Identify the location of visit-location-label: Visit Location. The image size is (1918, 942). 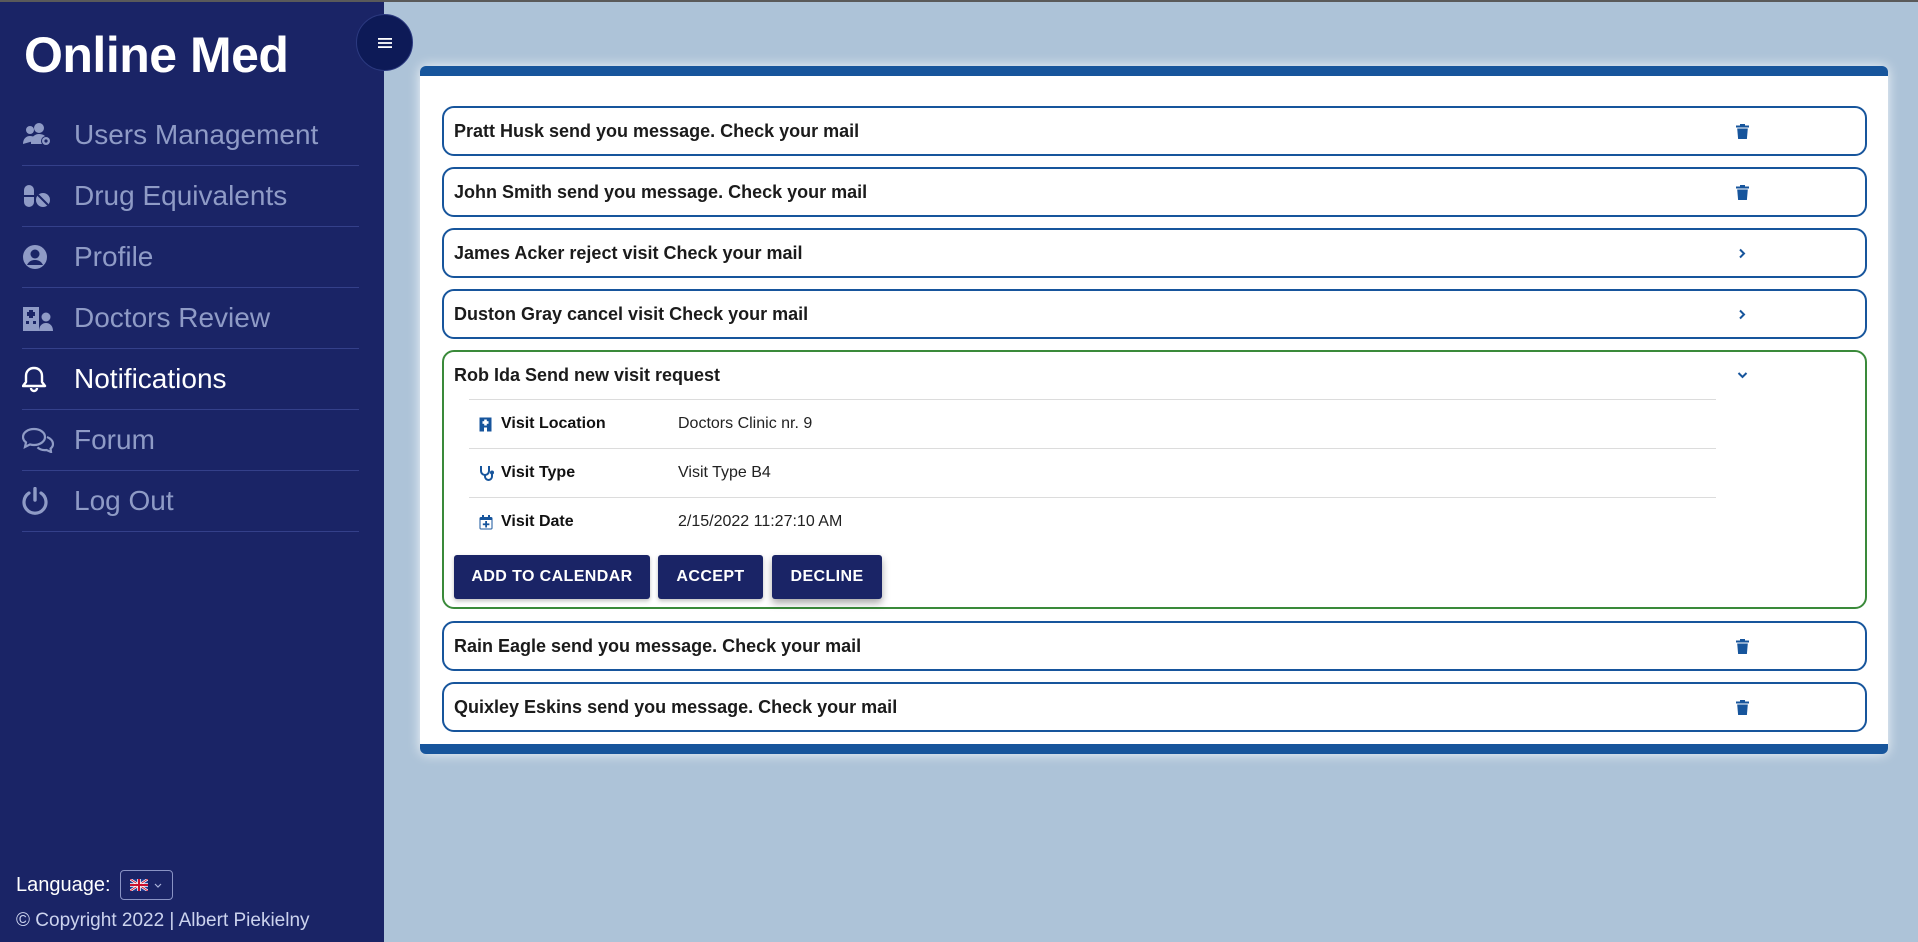
(553, 423).